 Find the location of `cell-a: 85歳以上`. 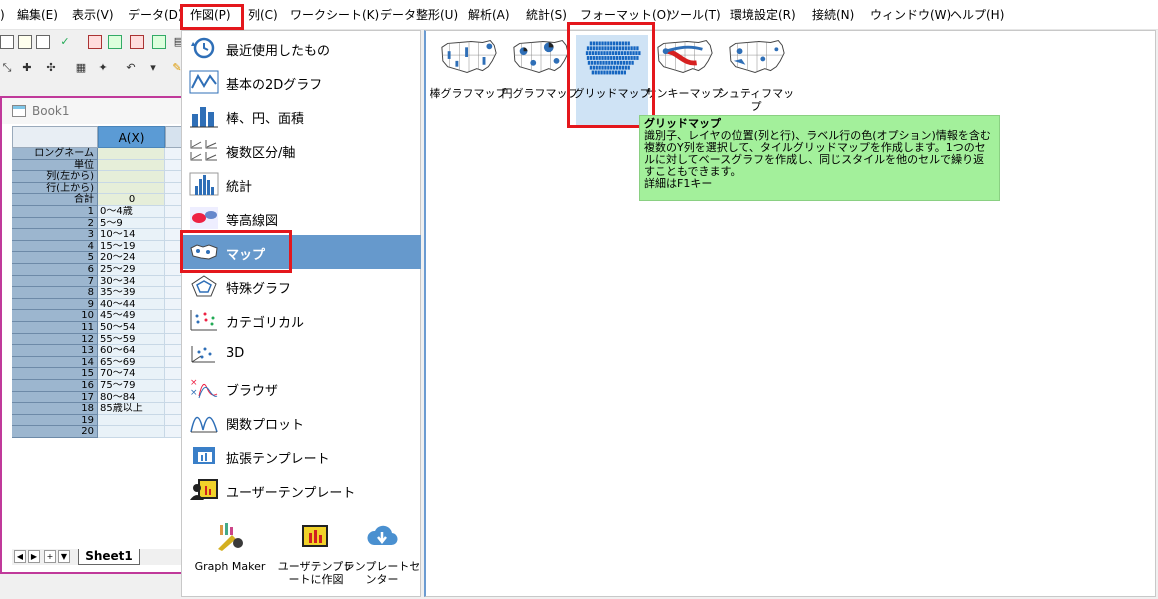

cell-a: 85歳以上 is located at coordinates (131, 409).